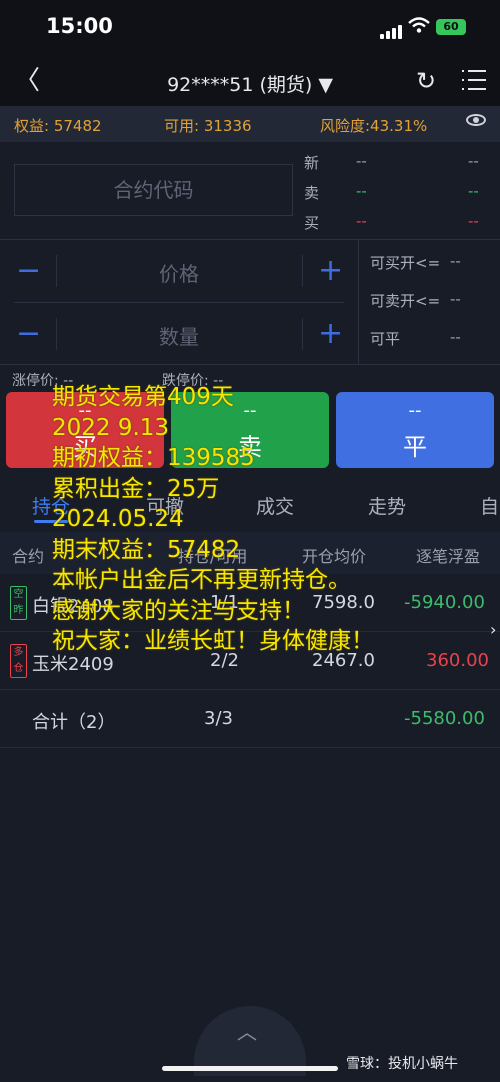 This screenshot has width=500, height=1082. I want to click on home-indicator, so click(250, 1068).